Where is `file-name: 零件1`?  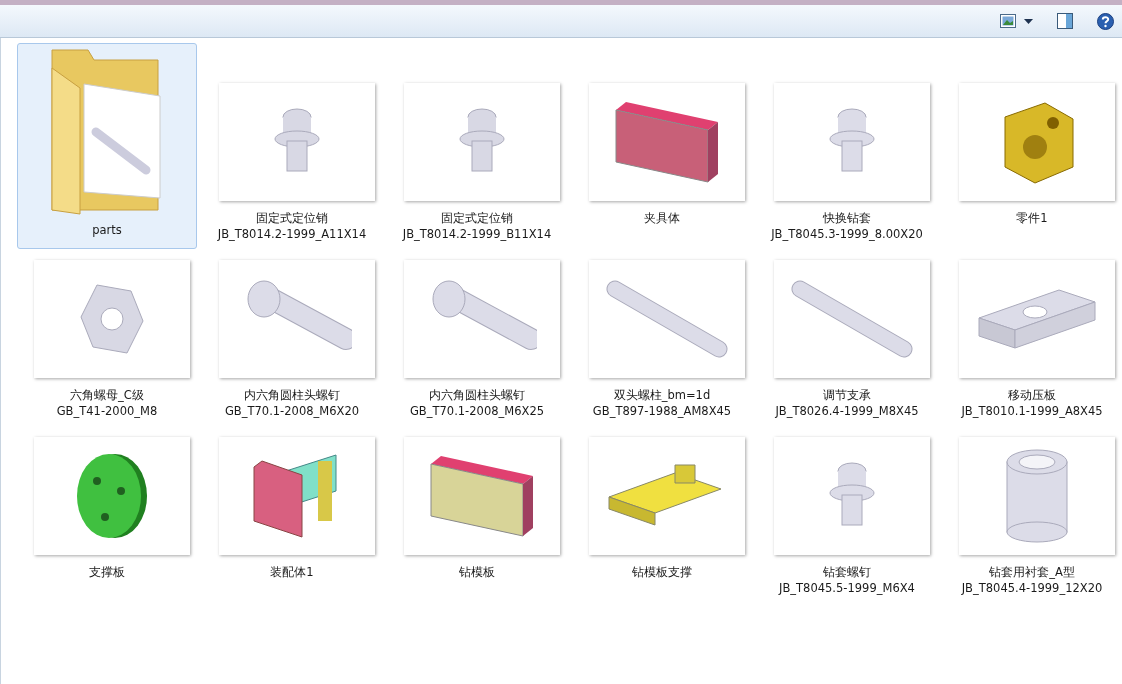 file-name: 零件1 is located at coordinates (1032, 218).